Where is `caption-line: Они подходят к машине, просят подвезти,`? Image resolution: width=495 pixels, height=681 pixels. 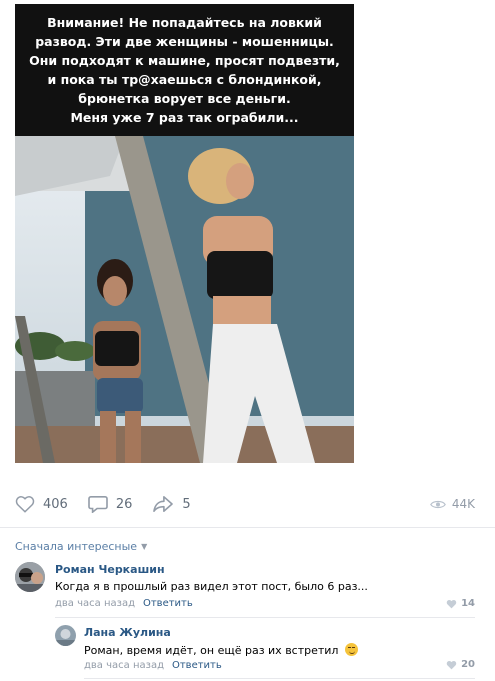 caption-line: Они подходят к машине, просят подвезти, is located at coordinates (184, 60).